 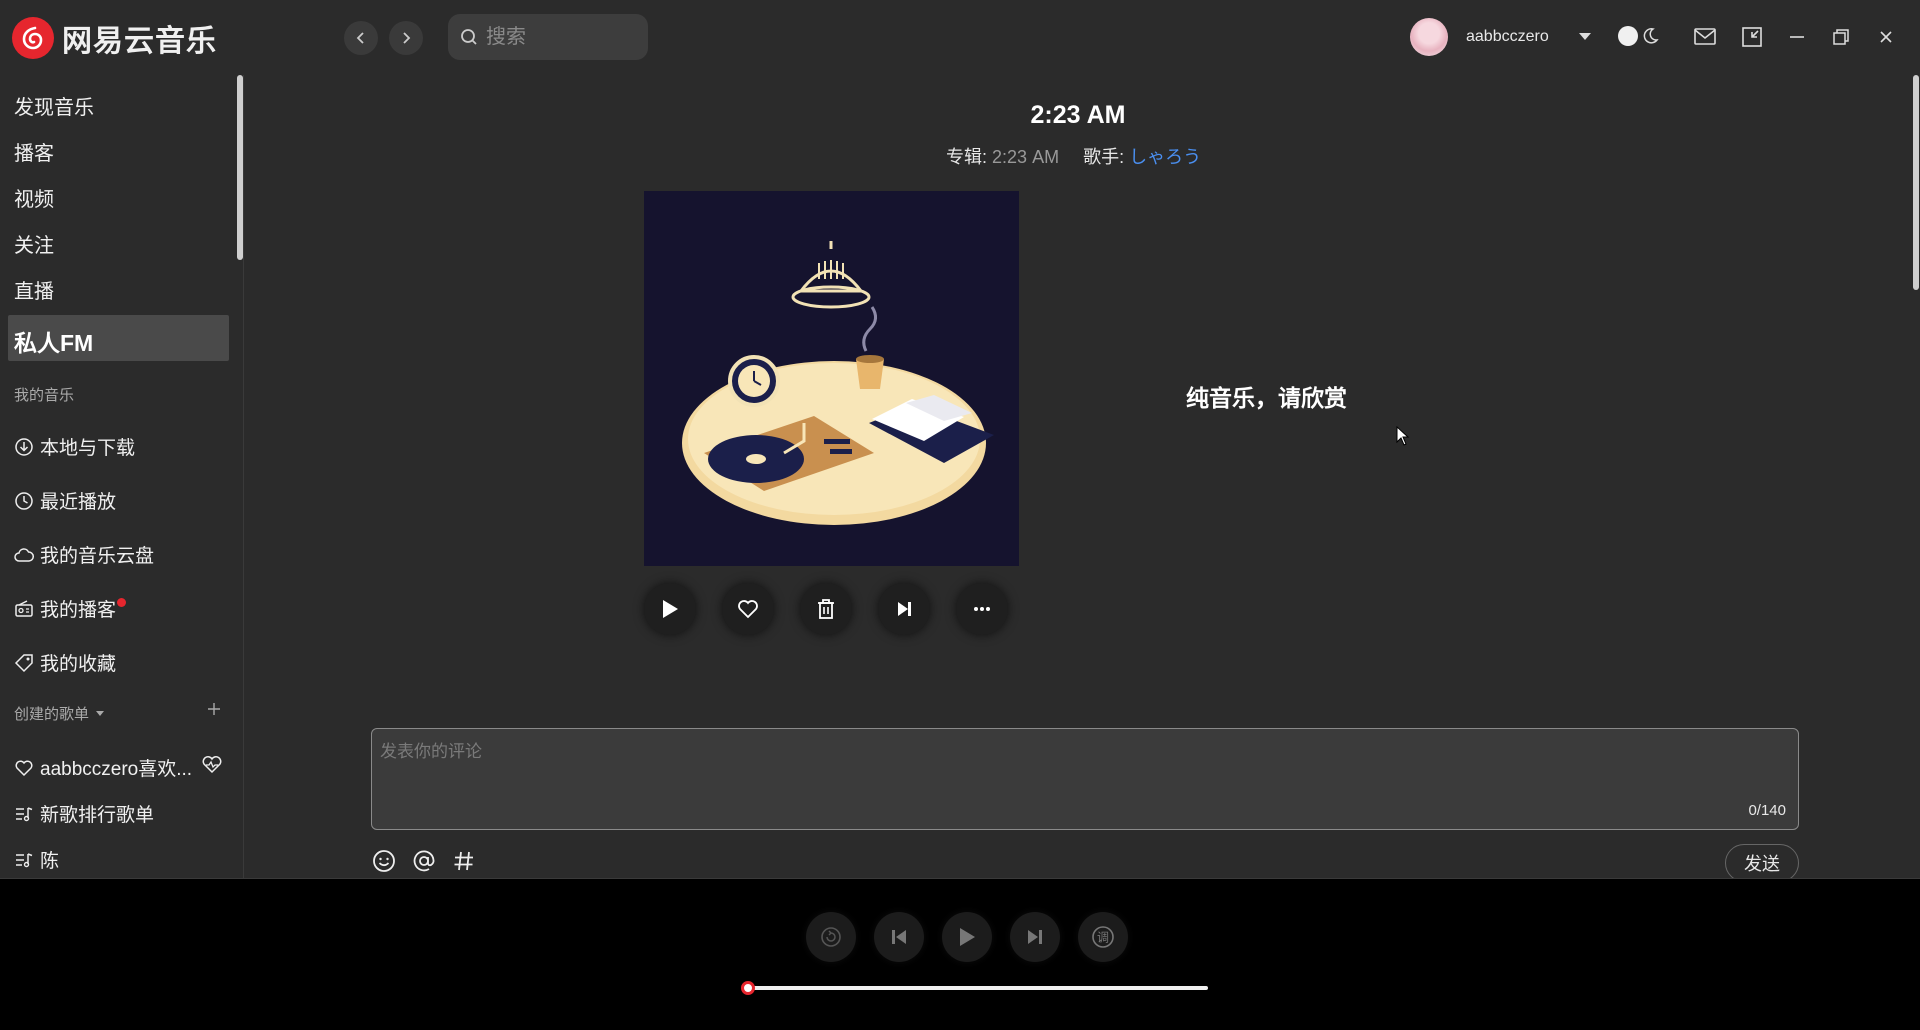 I want to click on song-title: 2:23 AM, so click(x=1078, y=115).